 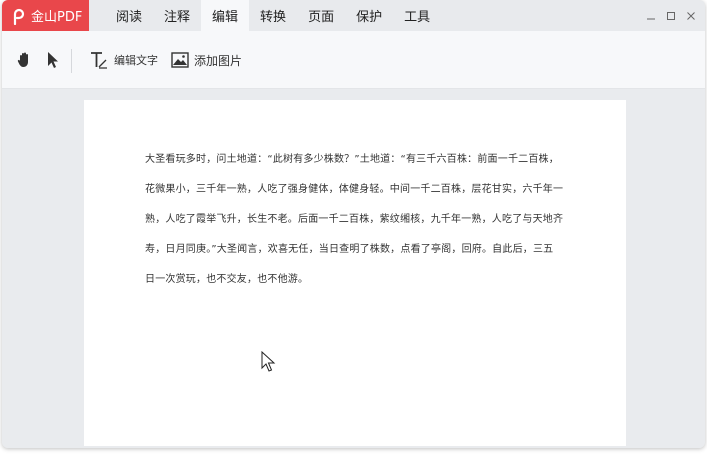 I want to click on add-image-label: 添加图片, so click(x=218, y=60).